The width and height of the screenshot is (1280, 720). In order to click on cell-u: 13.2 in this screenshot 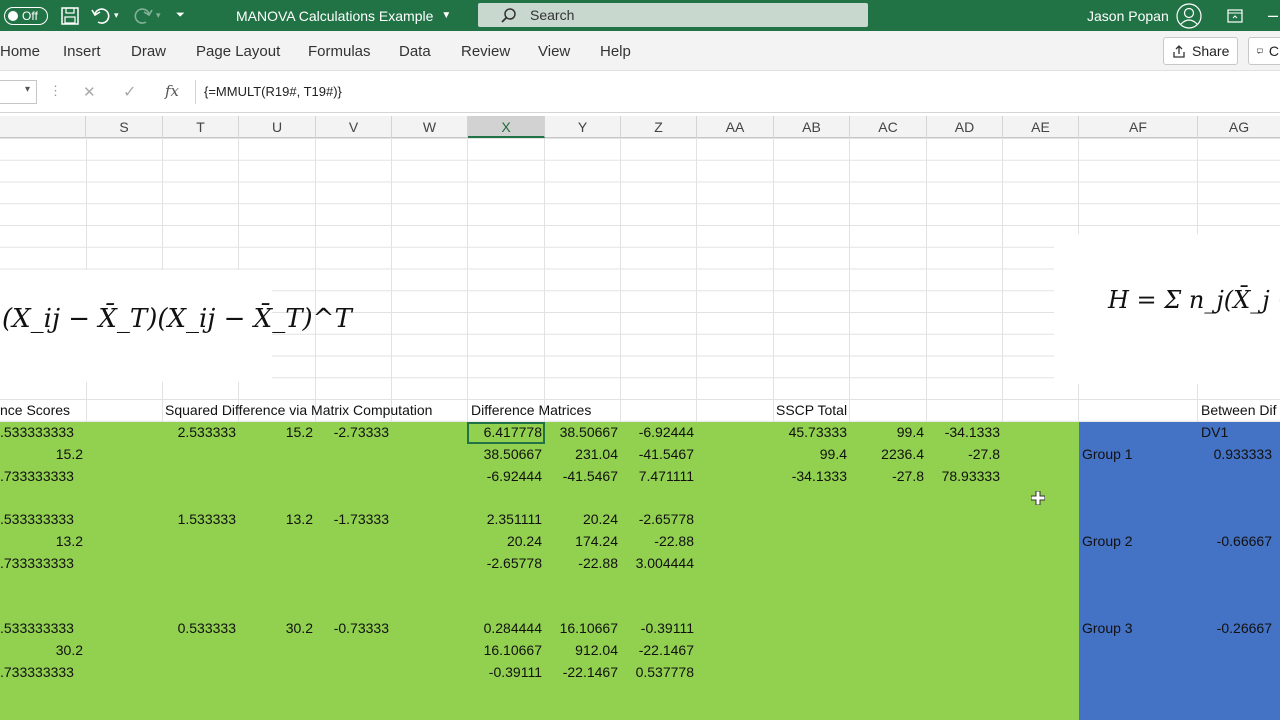, I will do `click(276, 519)`.